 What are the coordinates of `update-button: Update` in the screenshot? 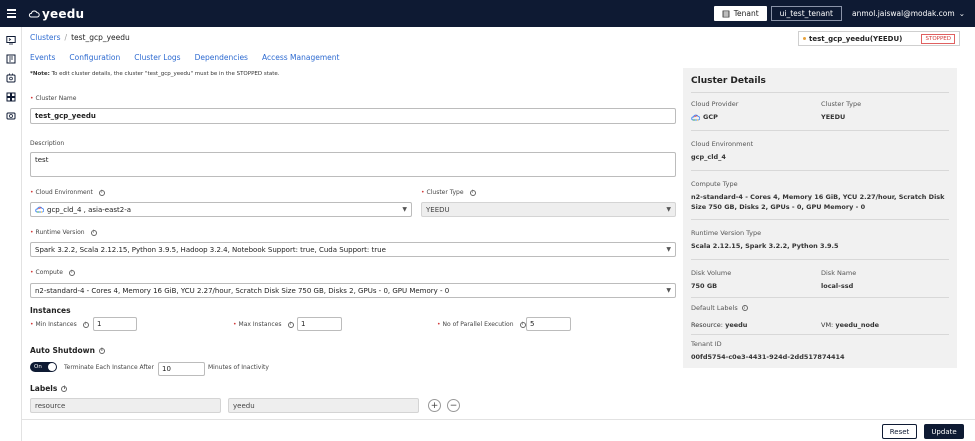 It's located at (944, 431).